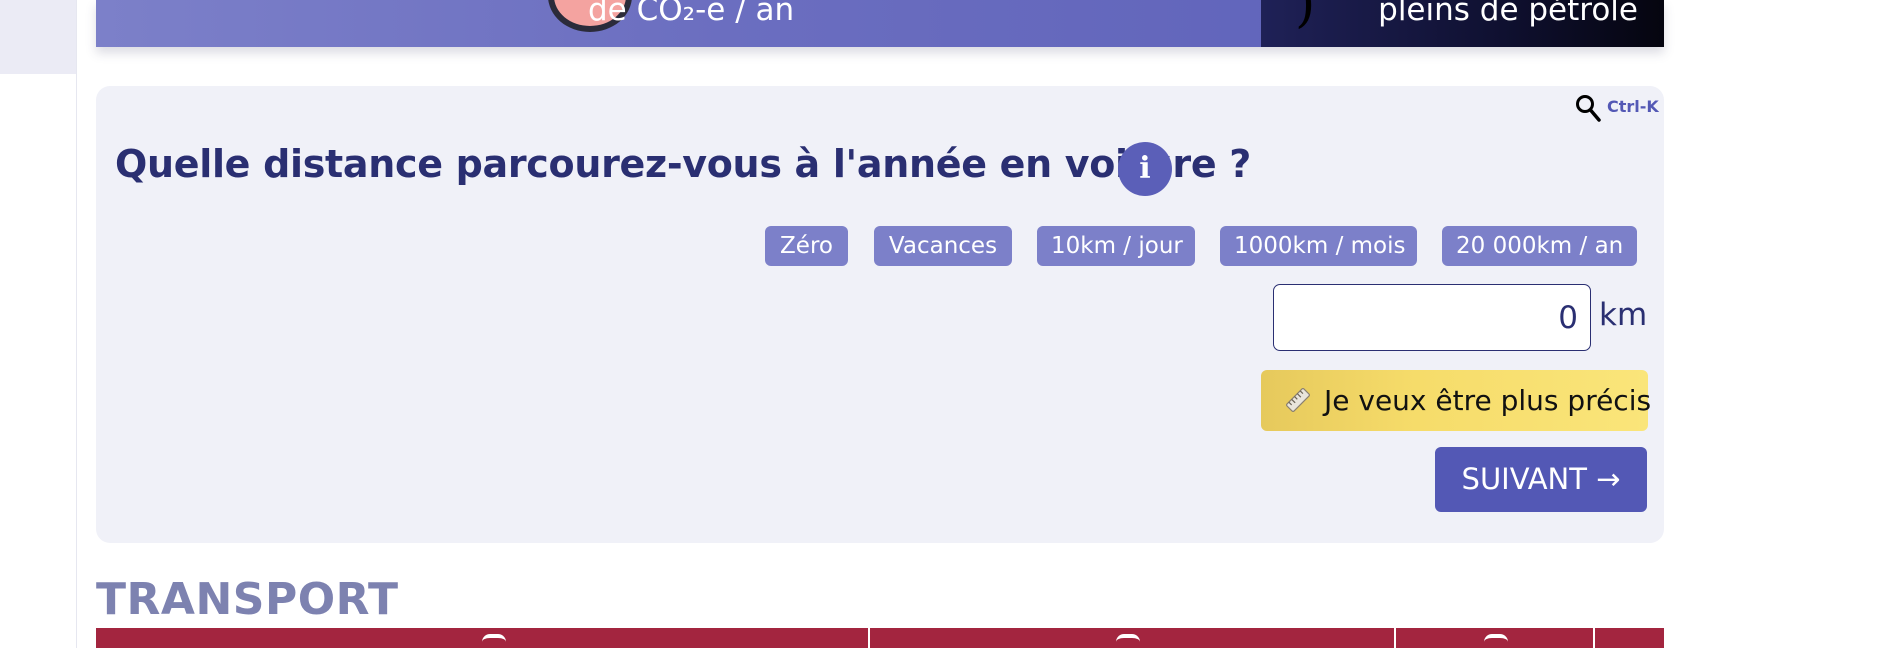  I want to click on more-precise-label: Je veux être plus précis, so click(1488, 400).